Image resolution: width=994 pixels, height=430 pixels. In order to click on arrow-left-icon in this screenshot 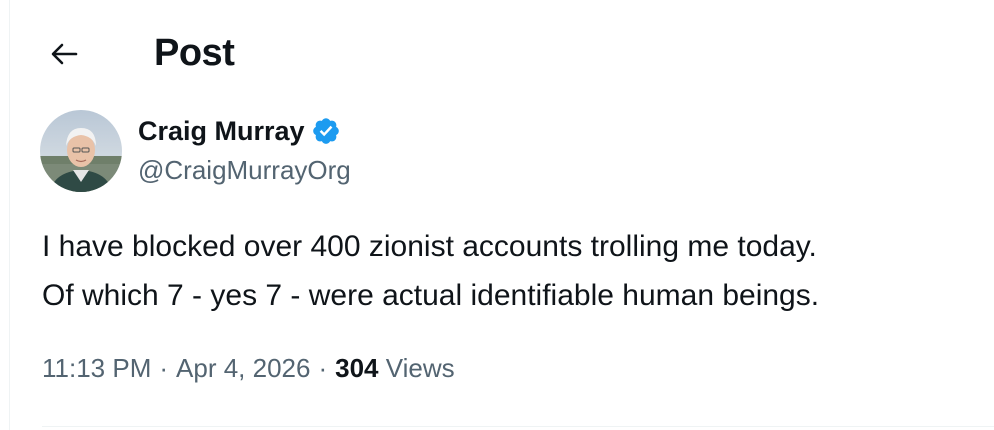, I will do `click(64, 54)`.